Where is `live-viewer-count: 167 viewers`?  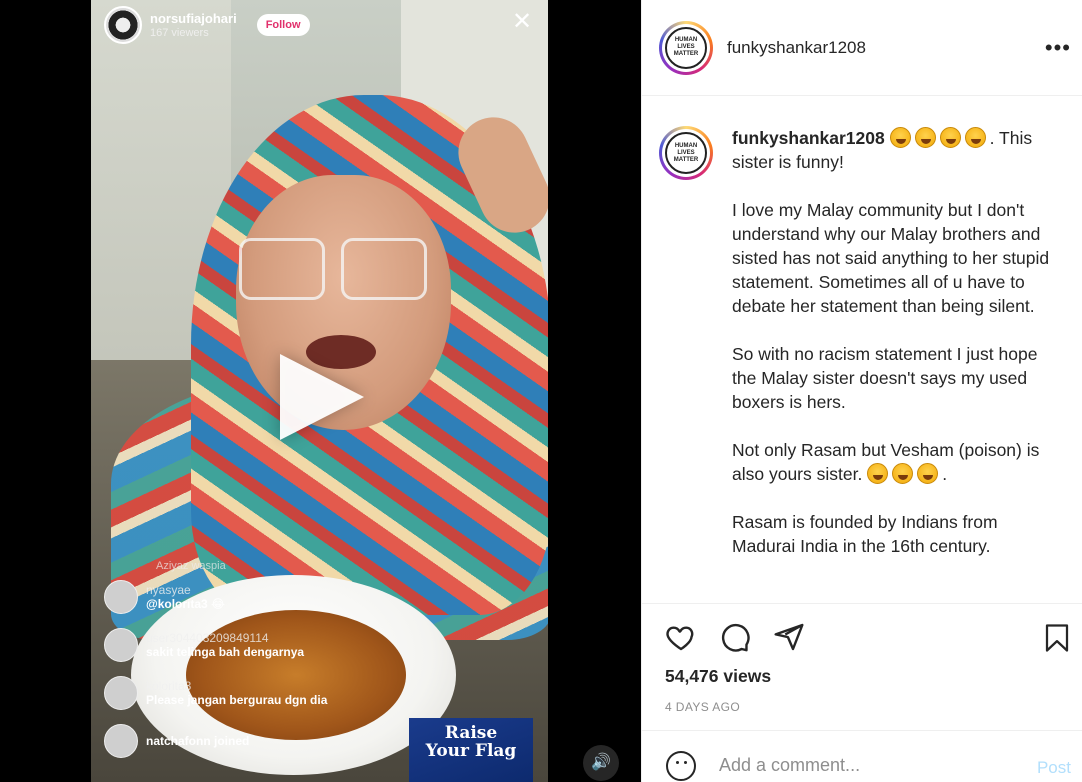 live-viewer-count: 167 viewers is located at coordinates (179, 33).